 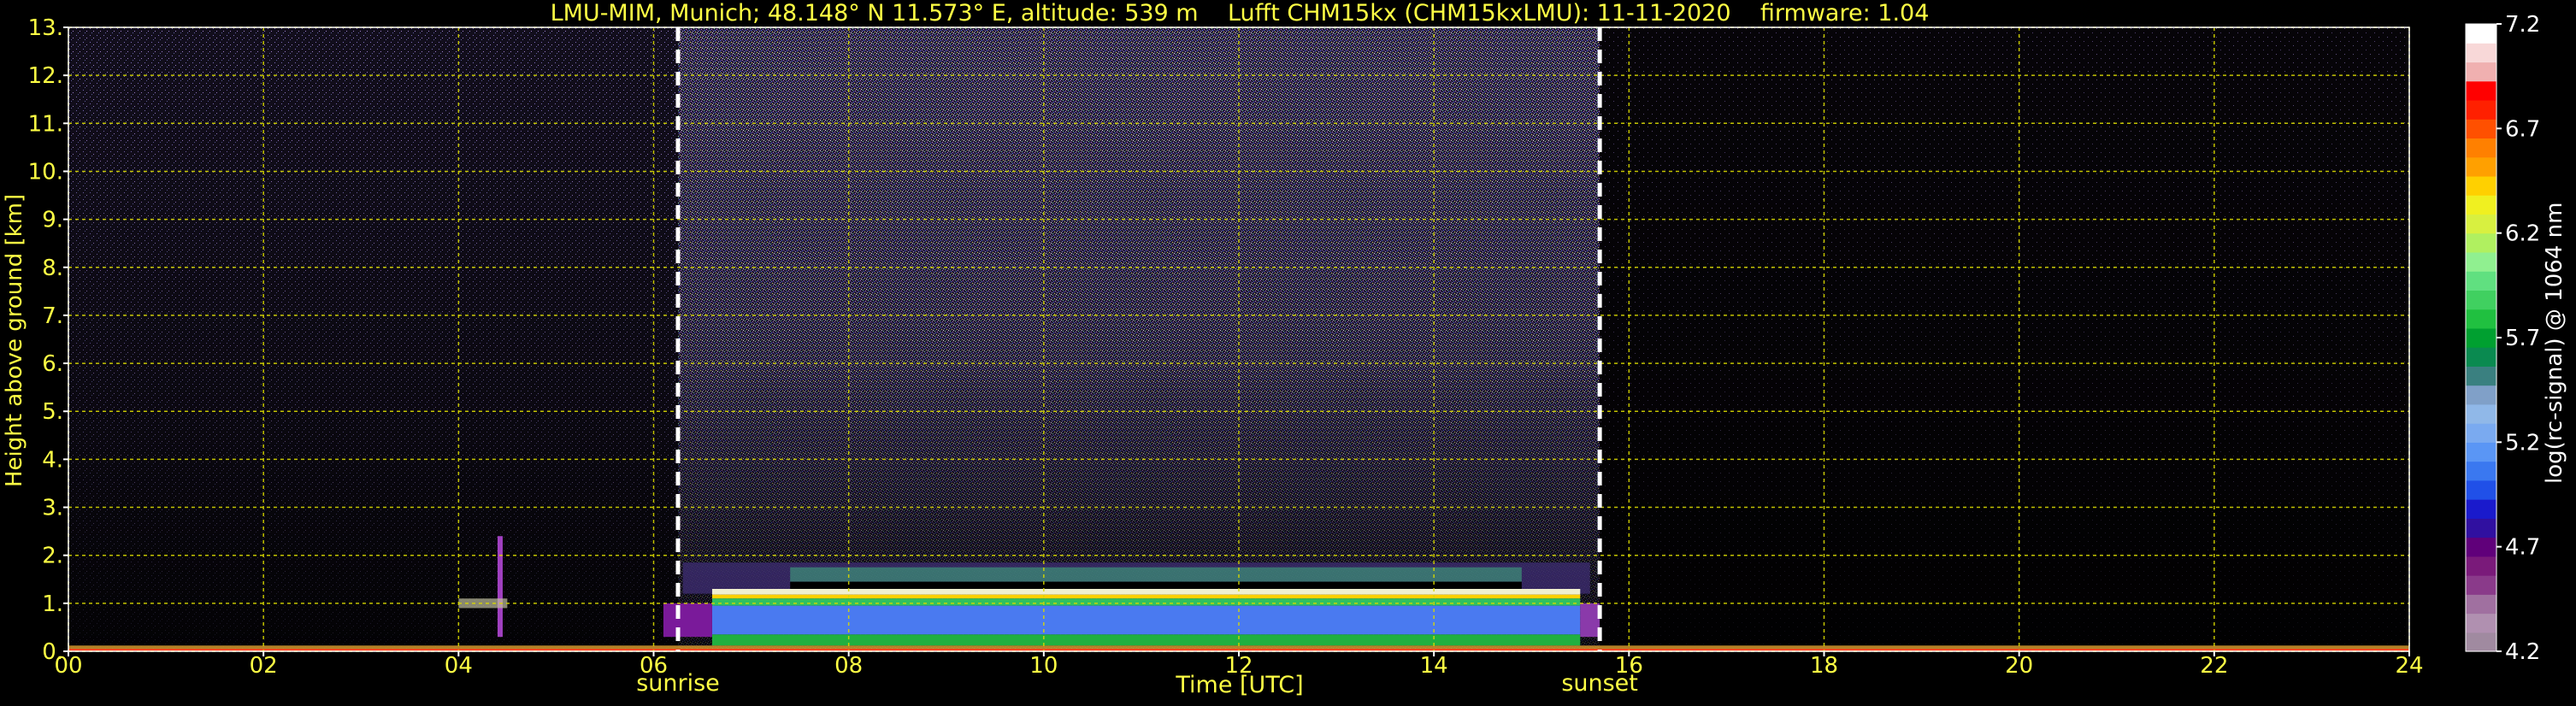 What do you see at coordinates (1146, 620) in the screenshot?
I see `layer-blue` at bounding box center [1146, 620].